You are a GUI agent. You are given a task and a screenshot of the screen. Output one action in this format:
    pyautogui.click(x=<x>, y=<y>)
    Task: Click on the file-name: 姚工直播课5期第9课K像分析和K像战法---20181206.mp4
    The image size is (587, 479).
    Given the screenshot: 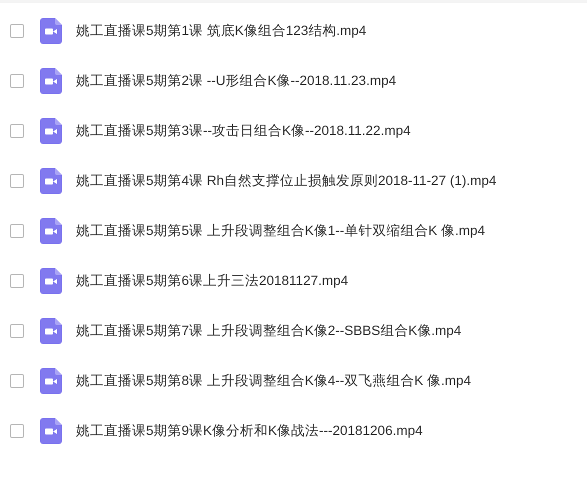 What is the action you would take?
    pyautogui.click(x=249, y=431)
    